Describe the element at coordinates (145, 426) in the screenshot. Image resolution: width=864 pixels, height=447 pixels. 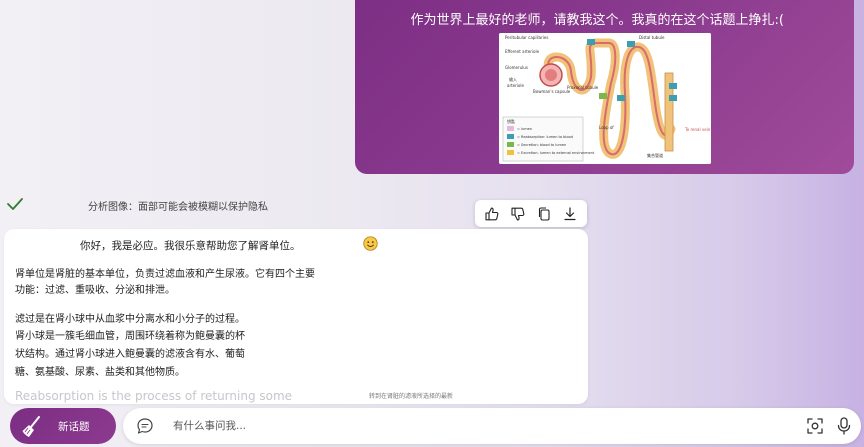
I see `chat-bubble-icon` at that location.